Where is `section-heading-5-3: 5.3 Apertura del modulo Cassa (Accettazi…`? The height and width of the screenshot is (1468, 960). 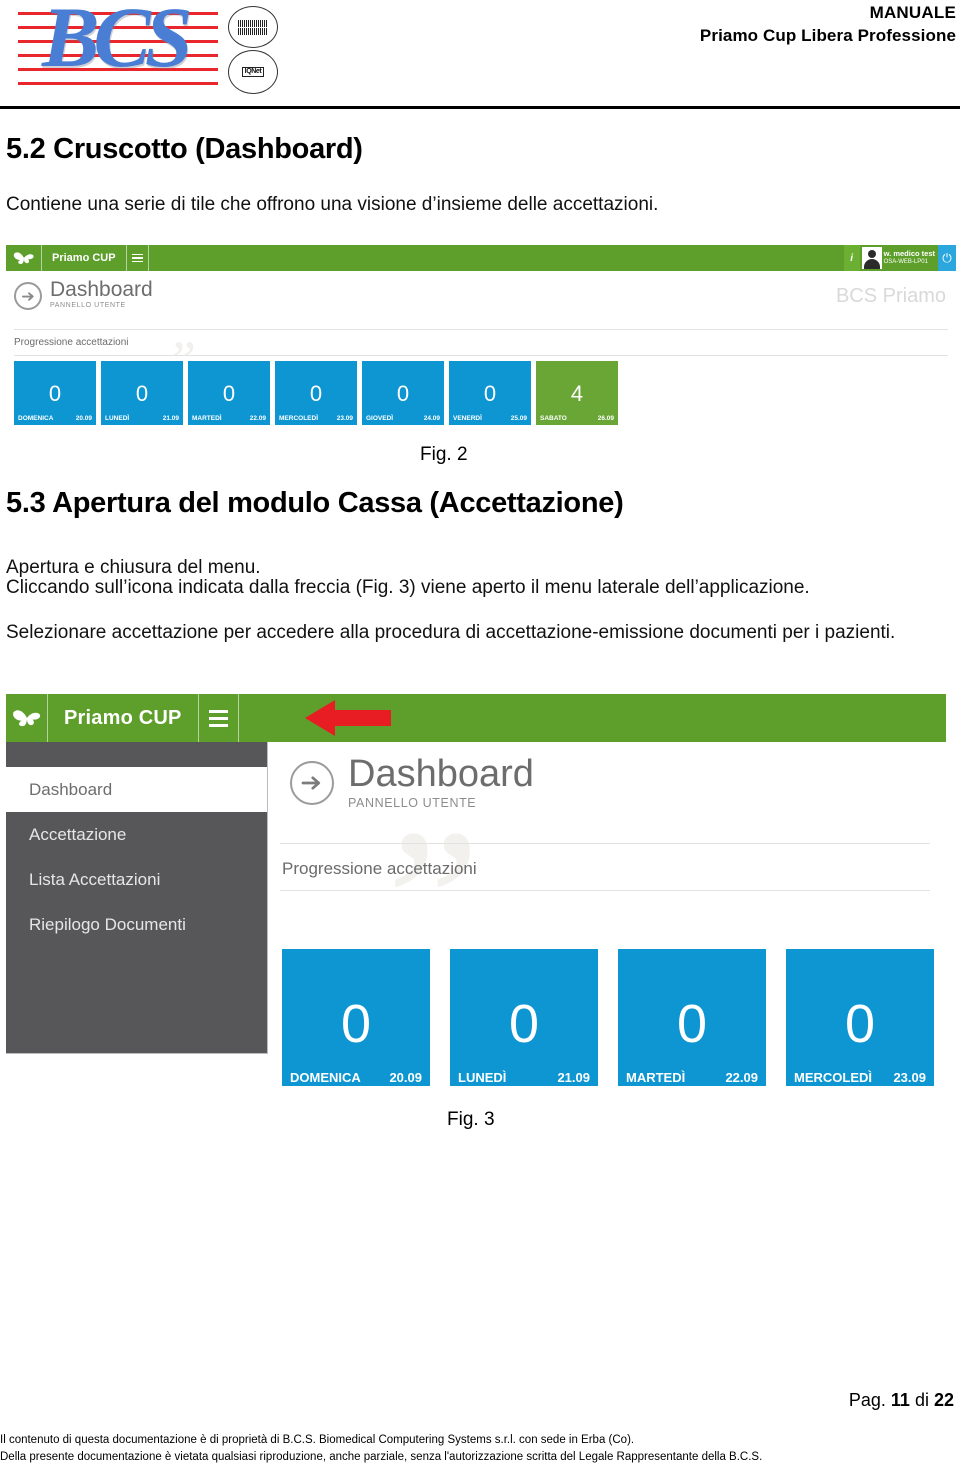
section-heading-5-3: 5.3 Apertura del modulo Cassa (Accettazi… is located at coordinates (315, 503).